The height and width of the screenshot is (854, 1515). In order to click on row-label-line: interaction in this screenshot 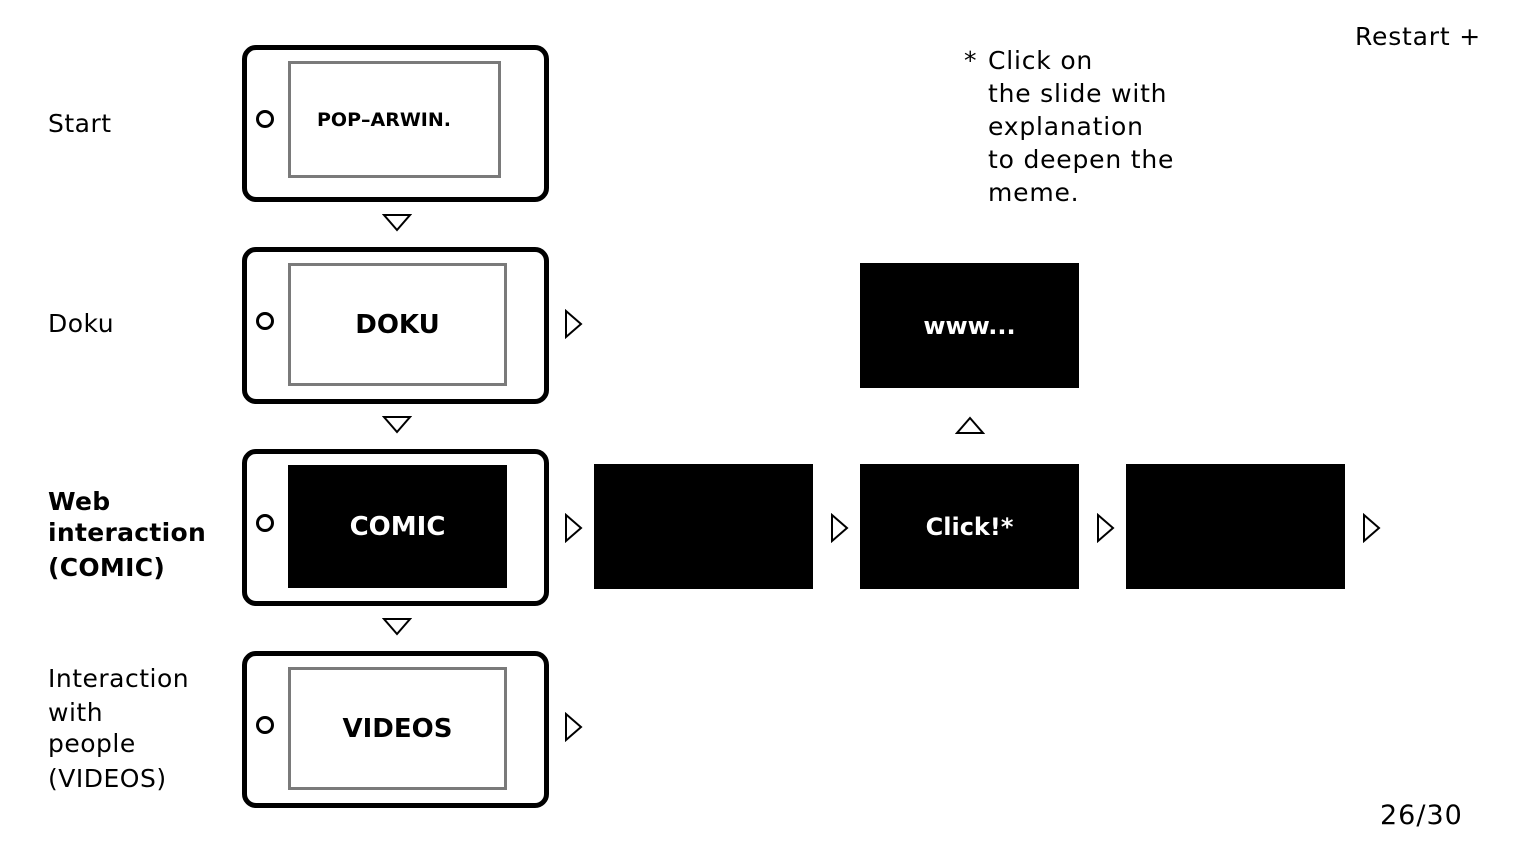, I will do `click(127, 532)`.